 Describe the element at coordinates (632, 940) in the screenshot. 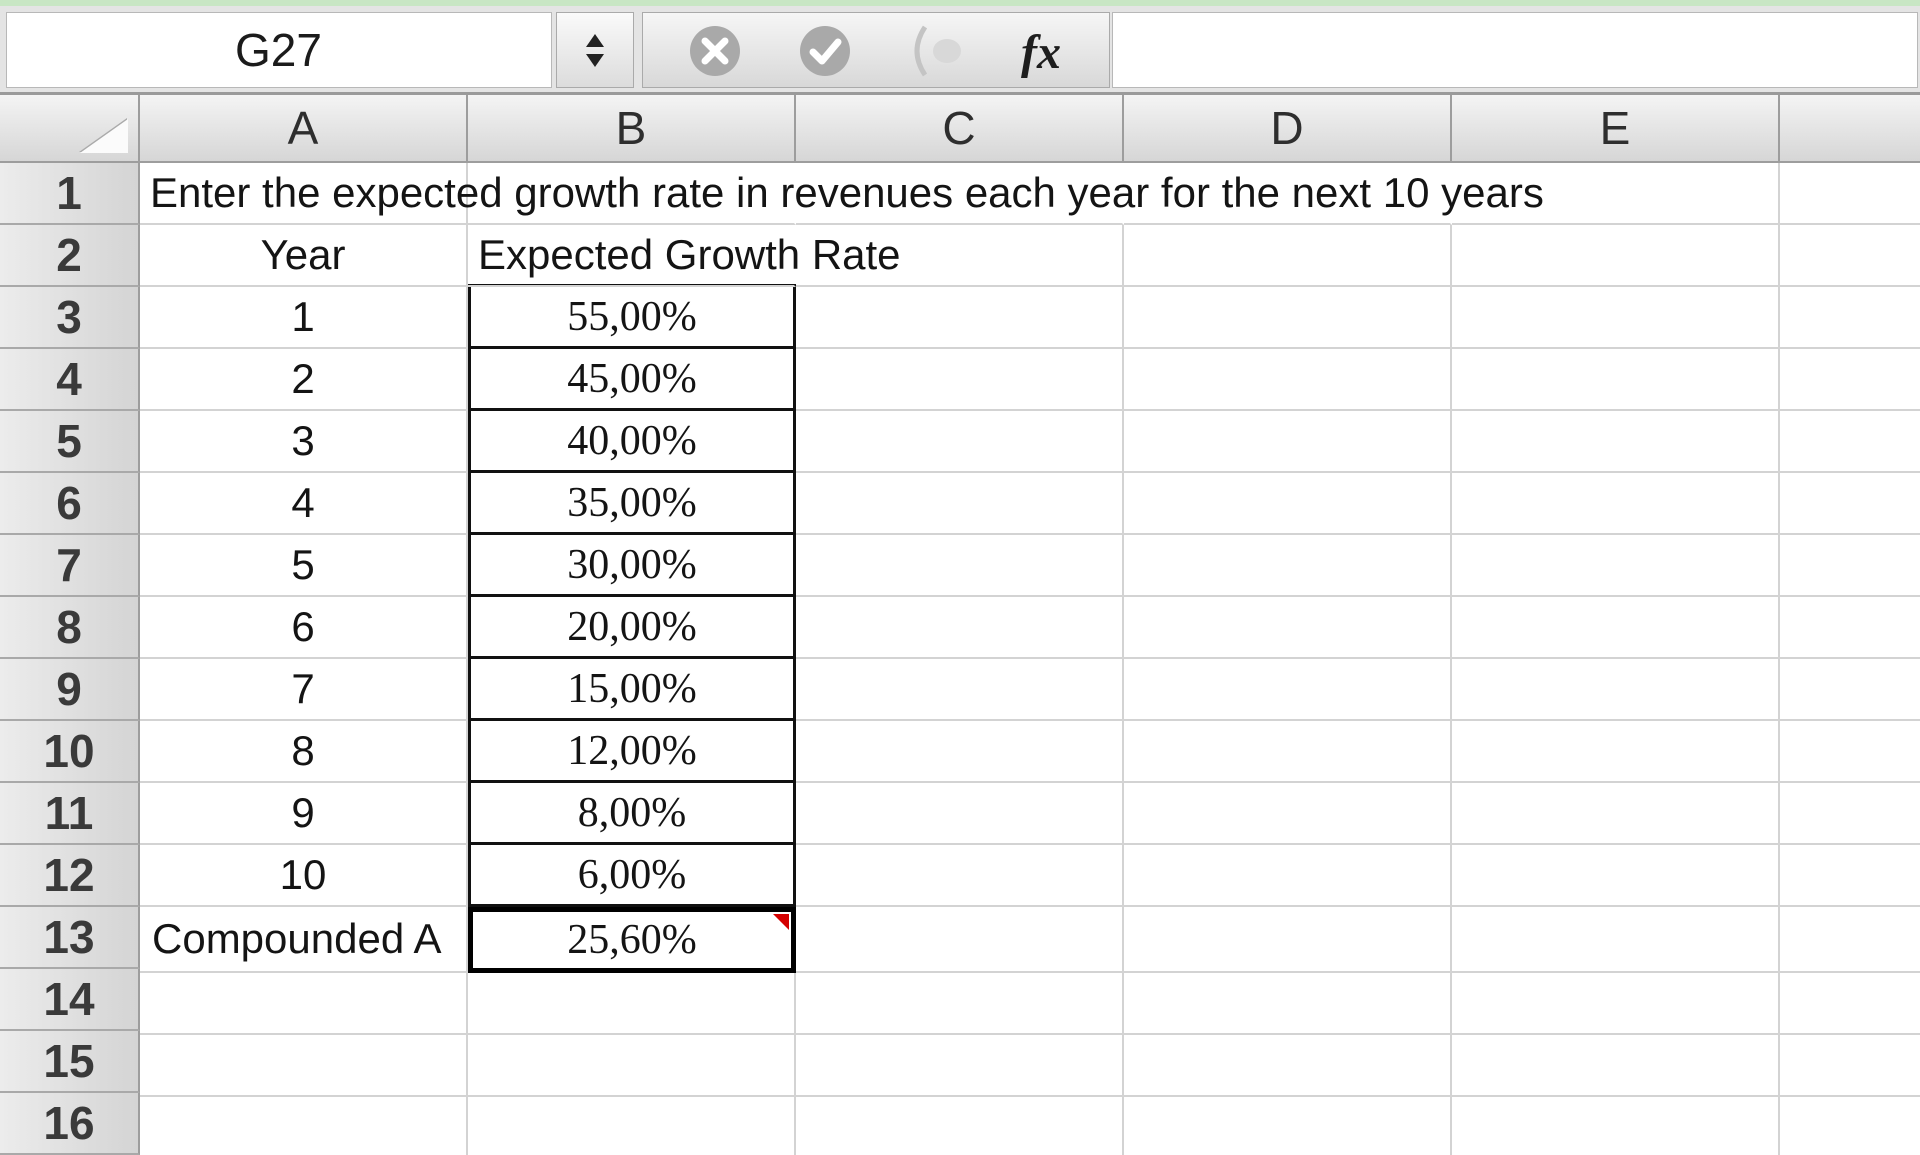

I see `cell-compounded-rate: 25,60%` at that location.